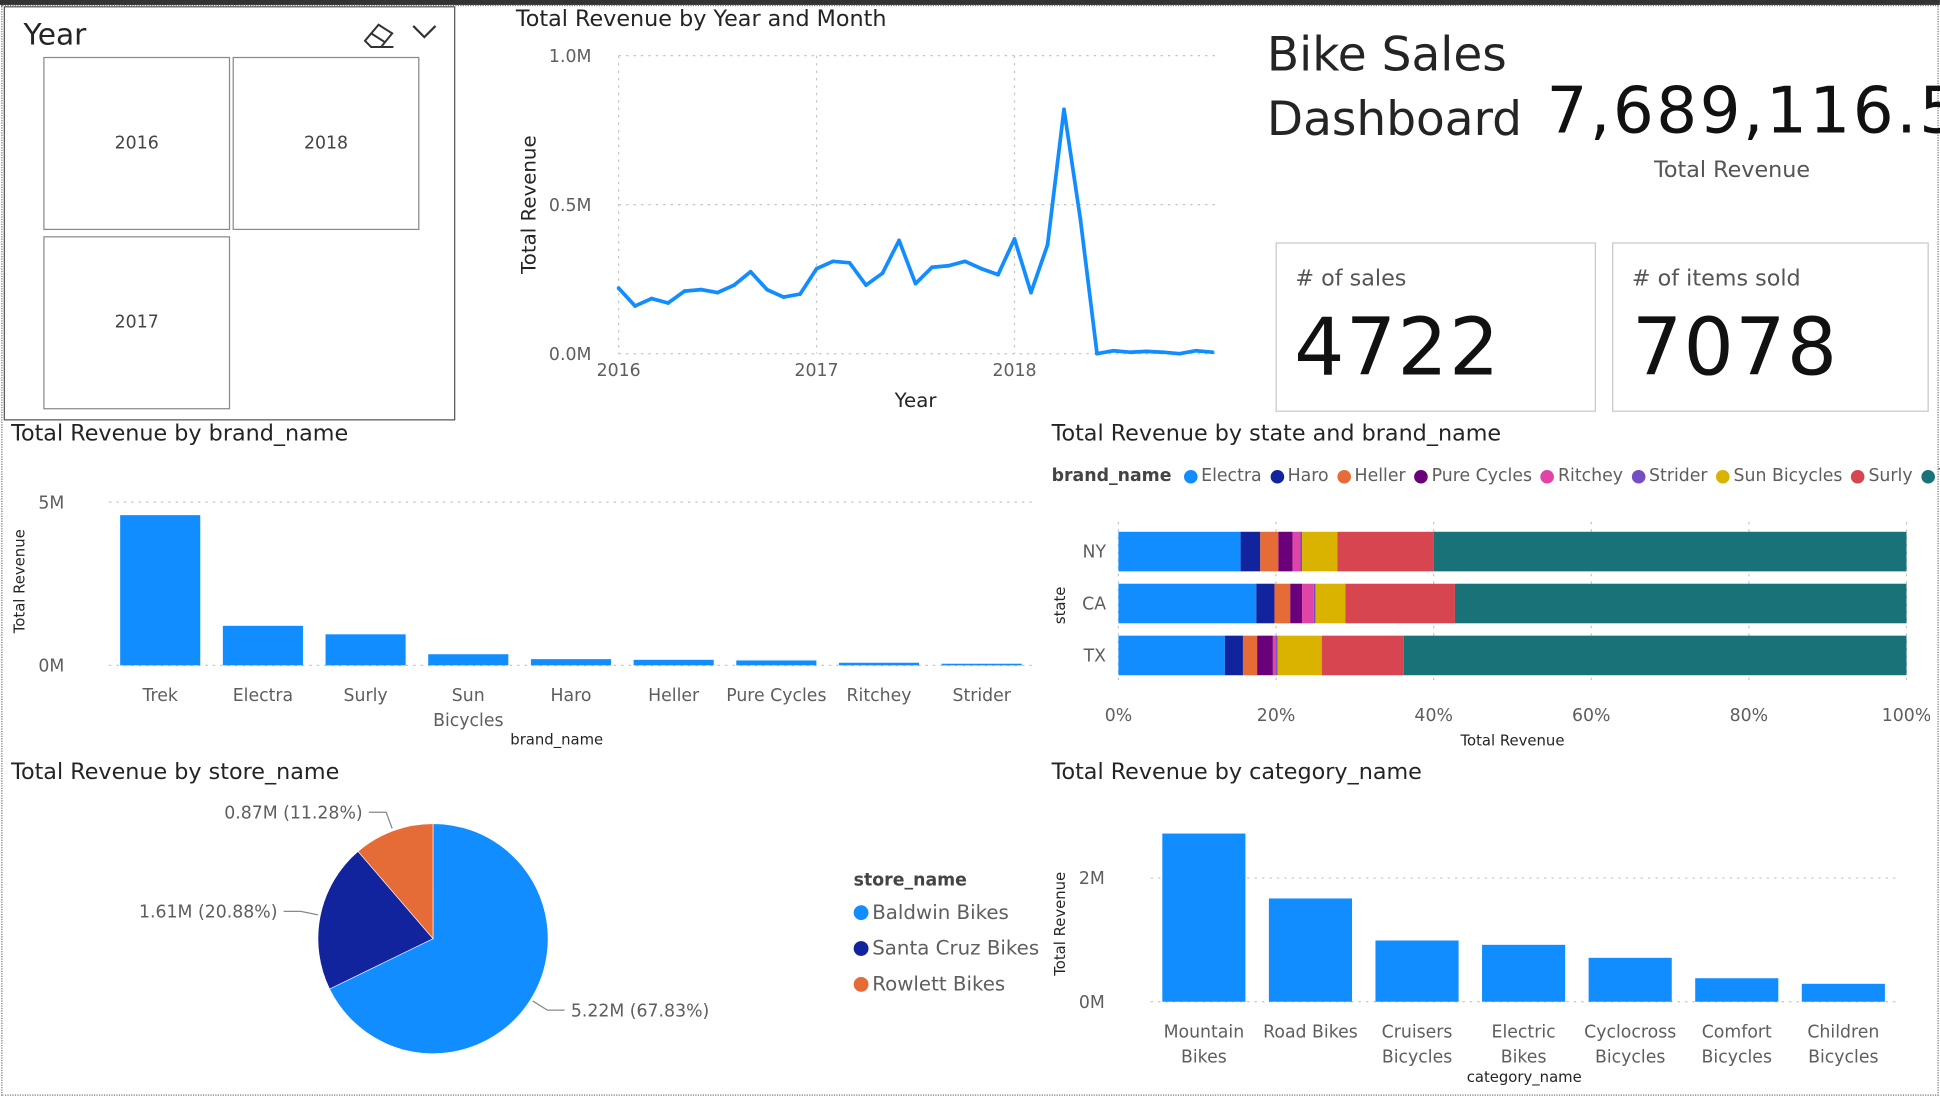 The image size is (1940, 1097). Describe the element at coordinates (1591, 476) in the screenshot. I see `legend-label: Ritchey` at that location.